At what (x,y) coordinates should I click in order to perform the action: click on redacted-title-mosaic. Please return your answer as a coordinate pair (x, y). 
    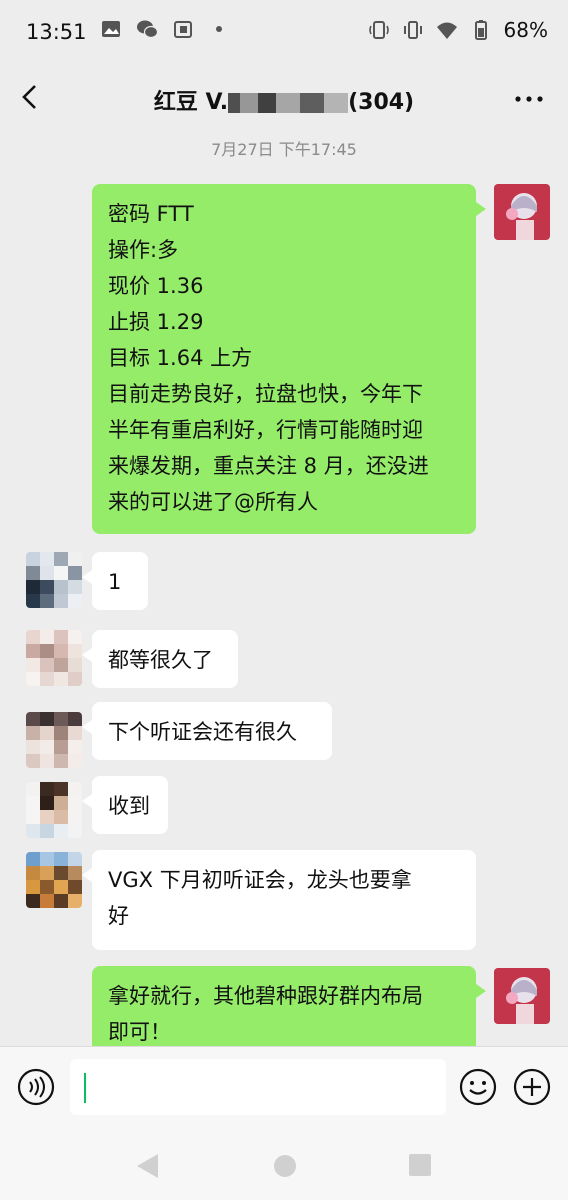
    Looking at the image, I should click on (288, 103).